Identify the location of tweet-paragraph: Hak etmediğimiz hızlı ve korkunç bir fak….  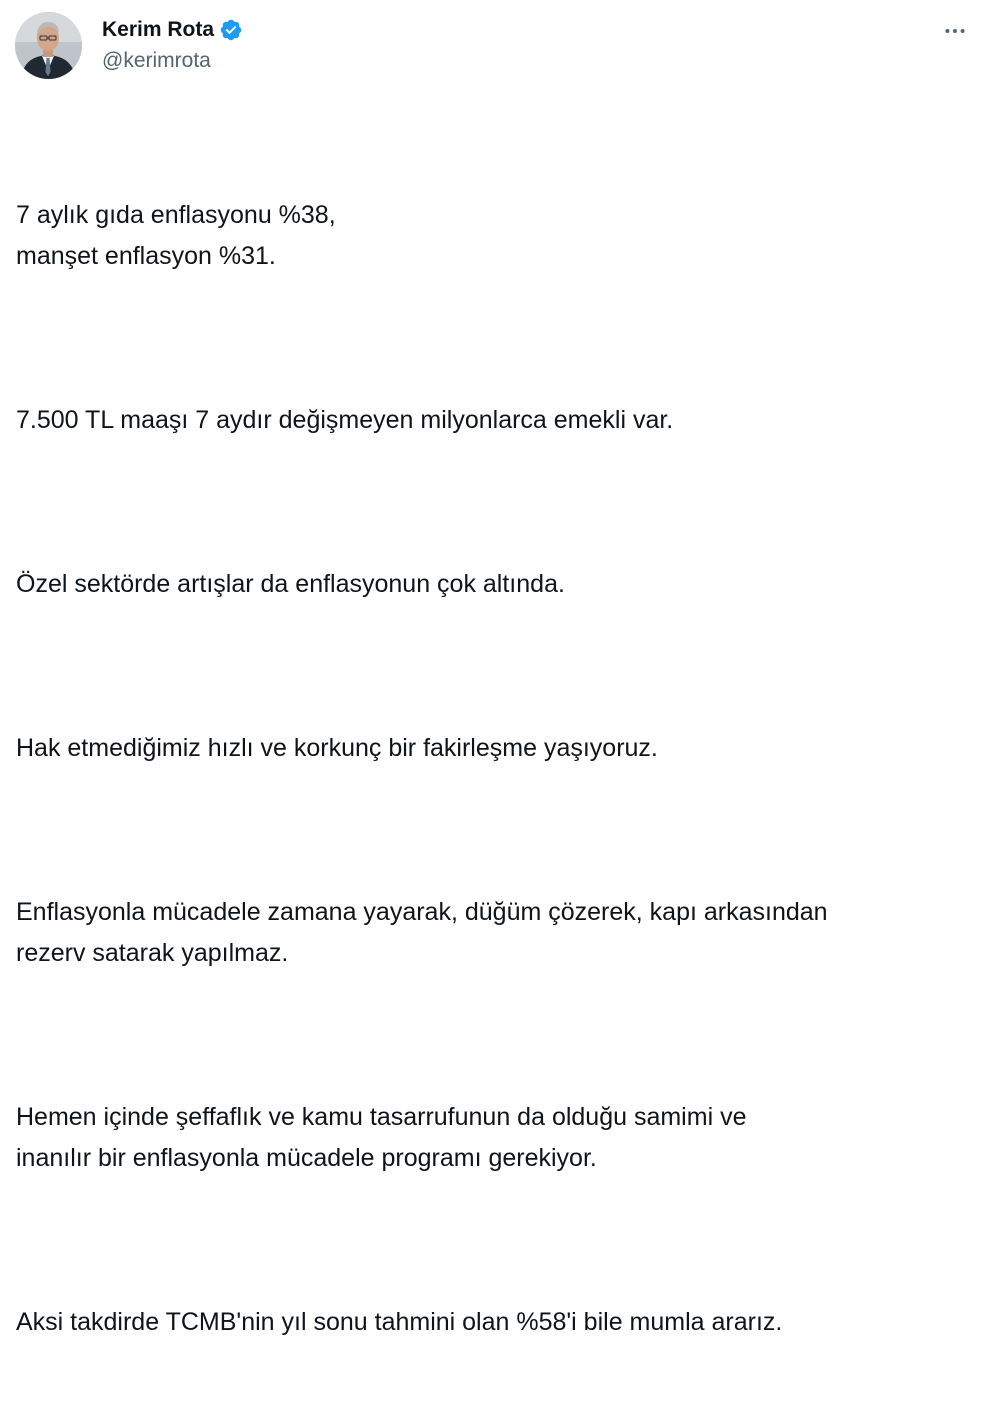
(337, 748).